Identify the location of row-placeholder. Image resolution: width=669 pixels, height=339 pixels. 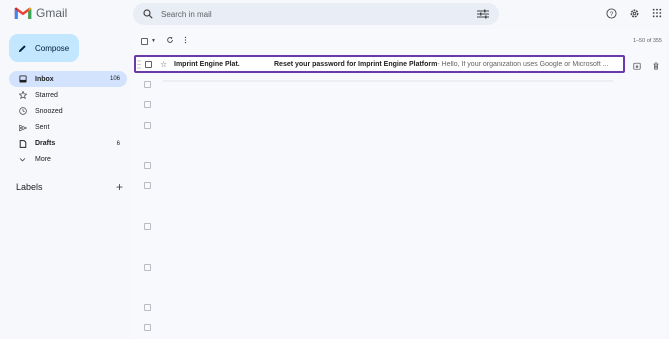
(388, 81).